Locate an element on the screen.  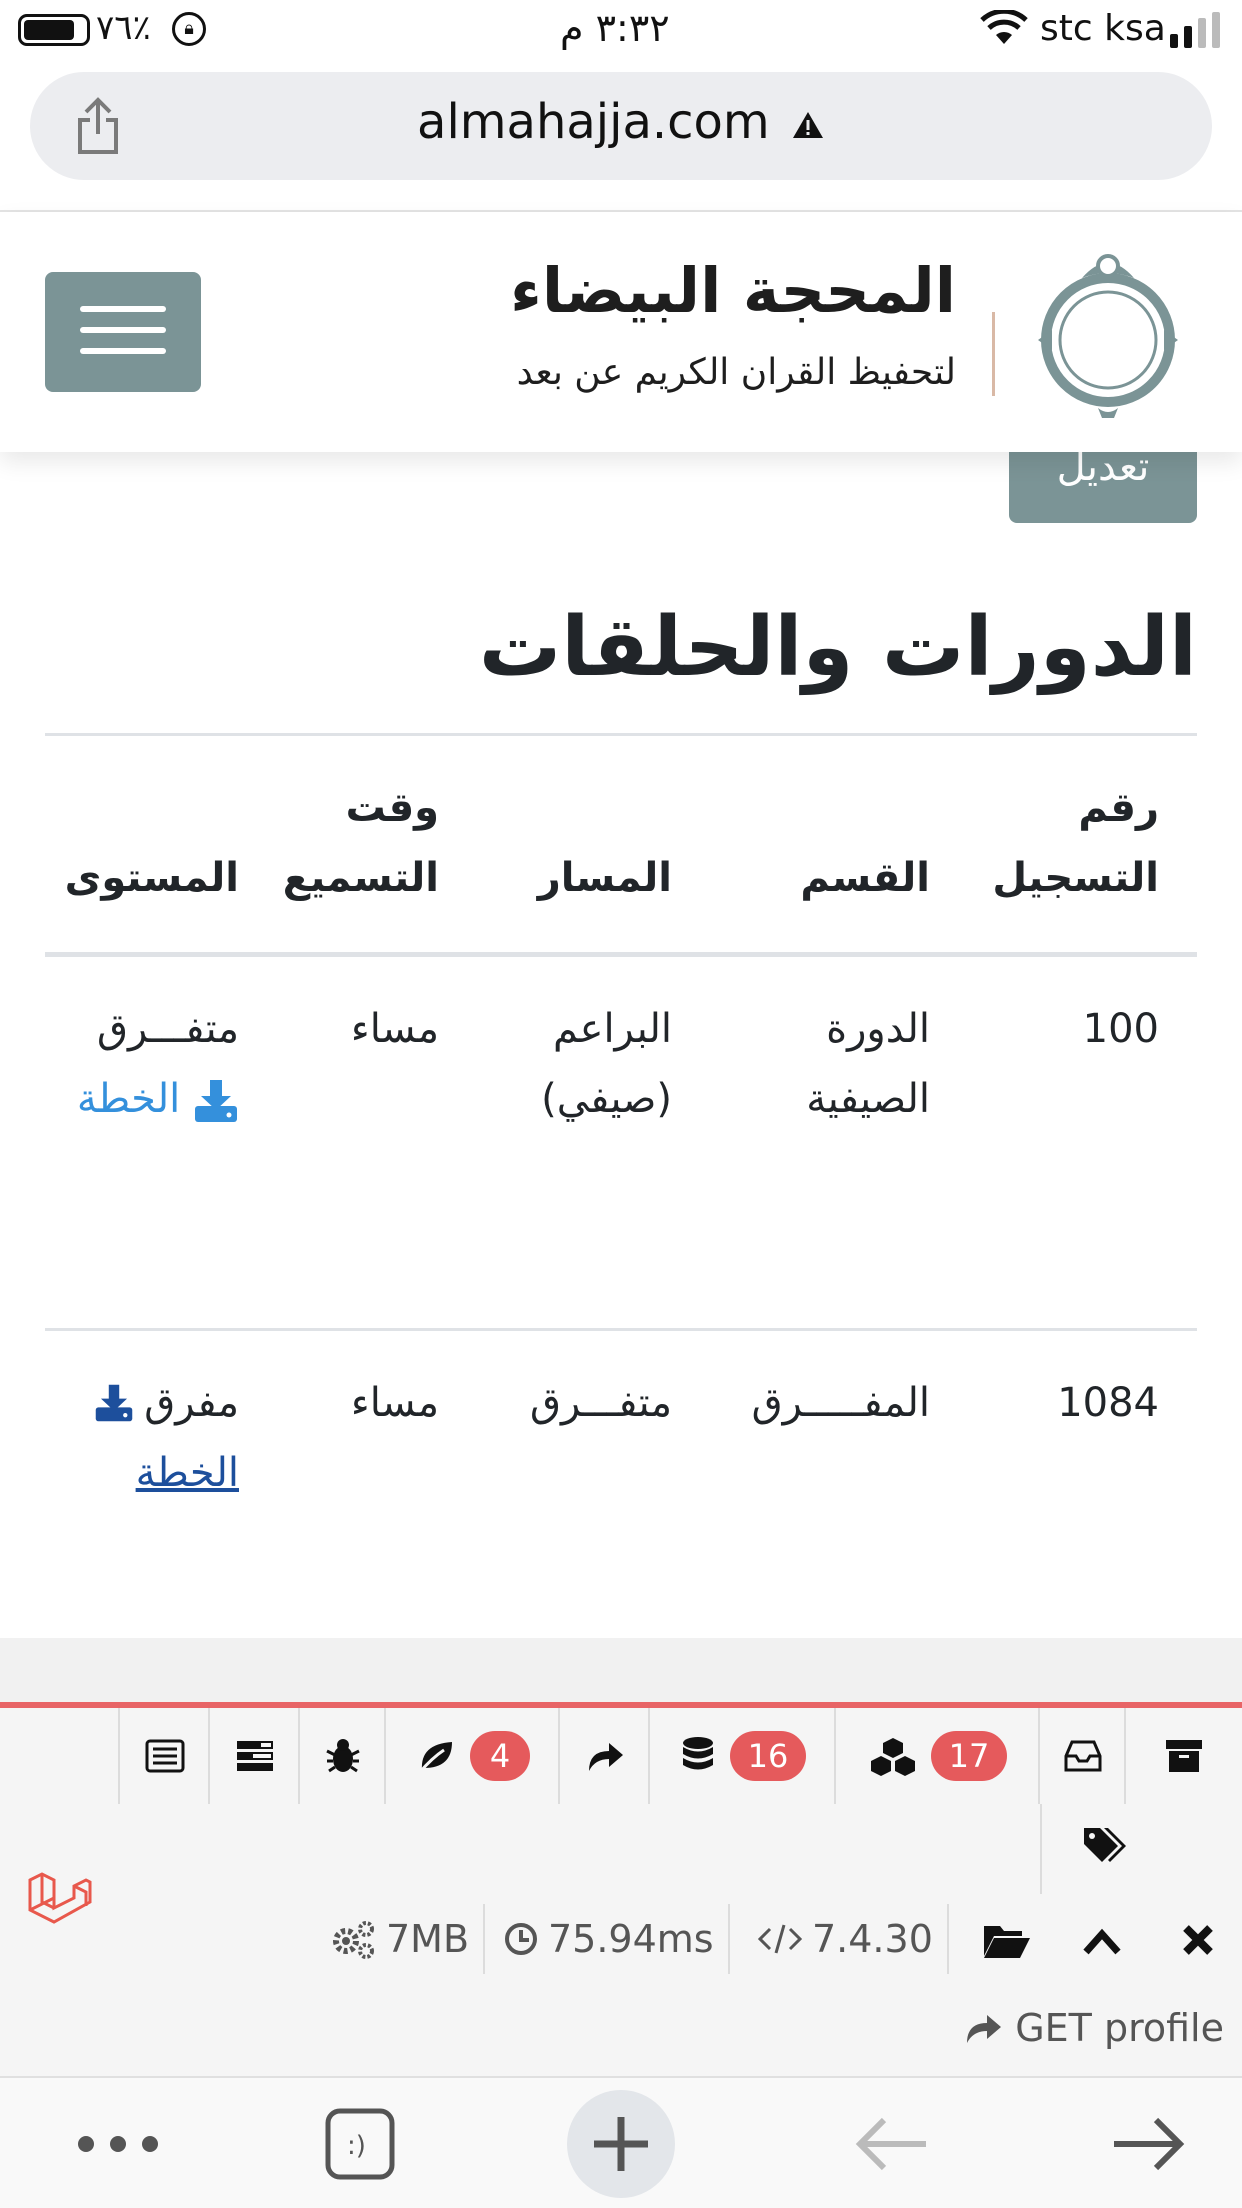
arrow-left-icon is located at coordinates (890, 2144).